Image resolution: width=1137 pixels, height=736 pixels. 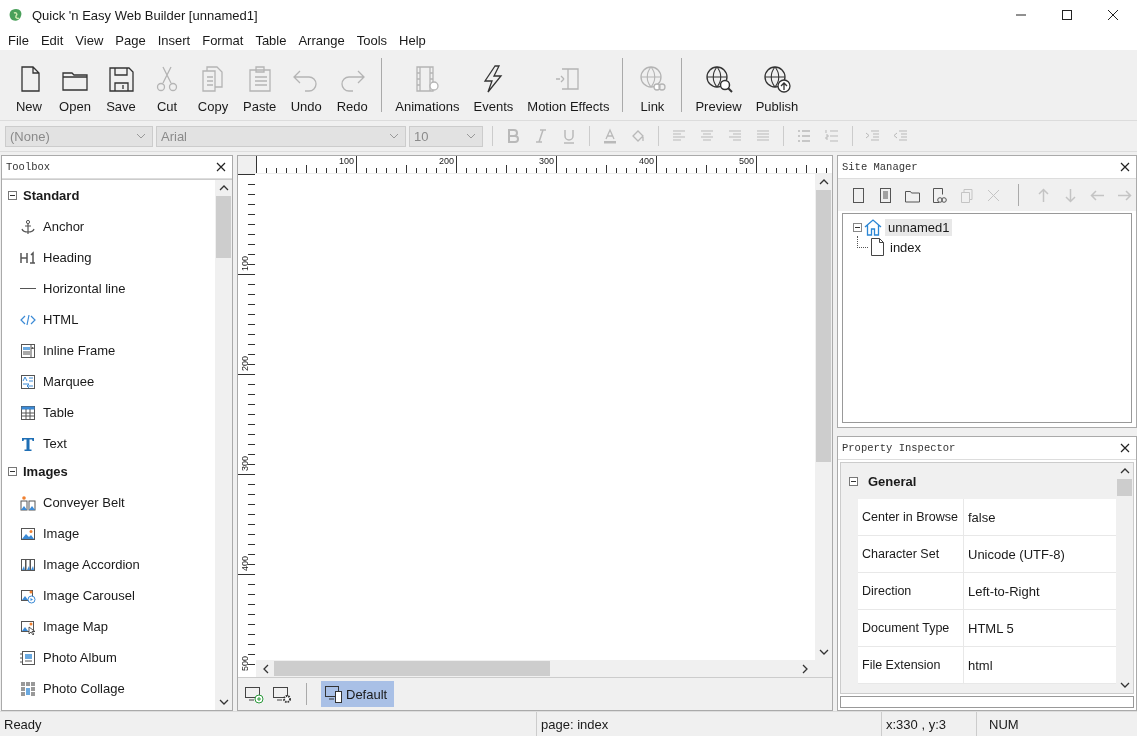 What do you see at coordinates (111, 257) in the screenshot?
I see `toolbox-item: Heading` at bounding box center [111, 257].